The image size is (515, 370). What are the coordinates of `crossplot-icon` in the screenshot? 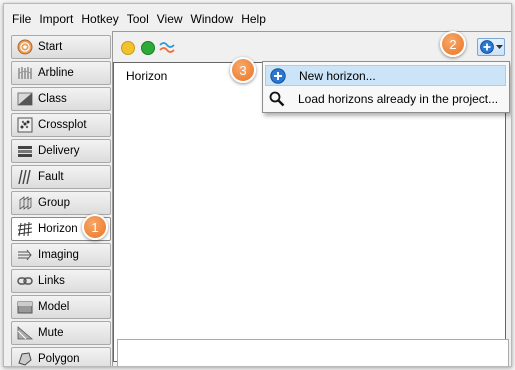 It's located at (25, 125).